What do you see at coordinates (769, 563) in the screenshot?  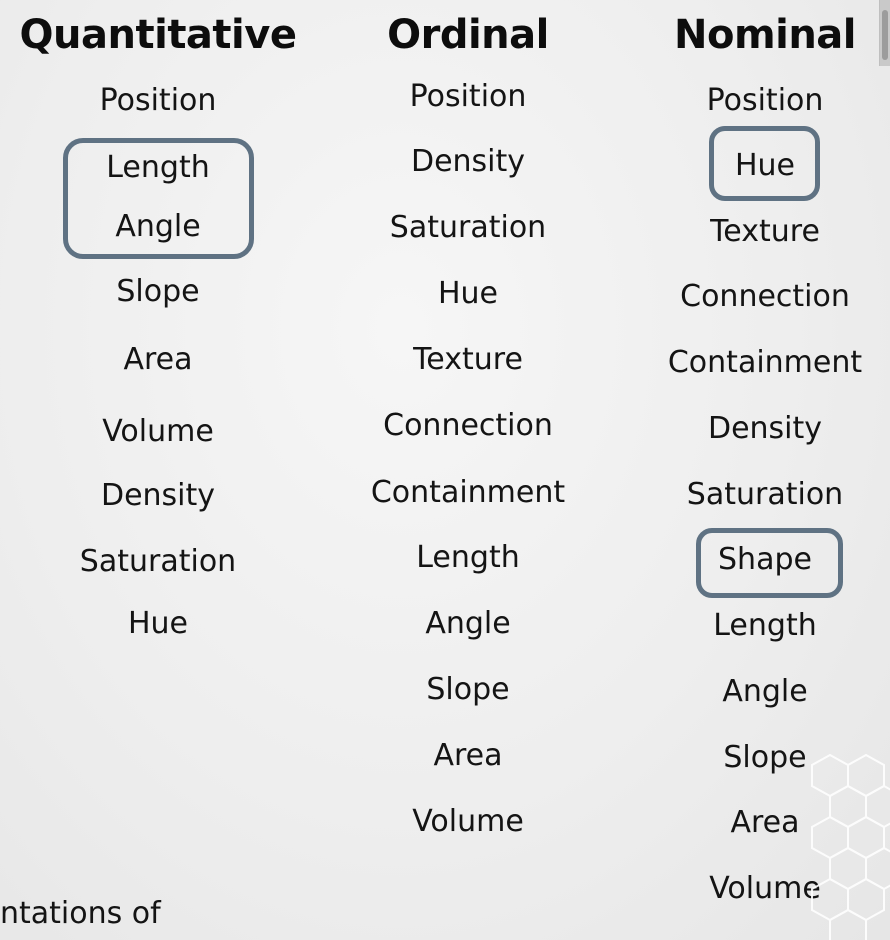 I see `highlight-box-shape` at bounding box center [769, 563].